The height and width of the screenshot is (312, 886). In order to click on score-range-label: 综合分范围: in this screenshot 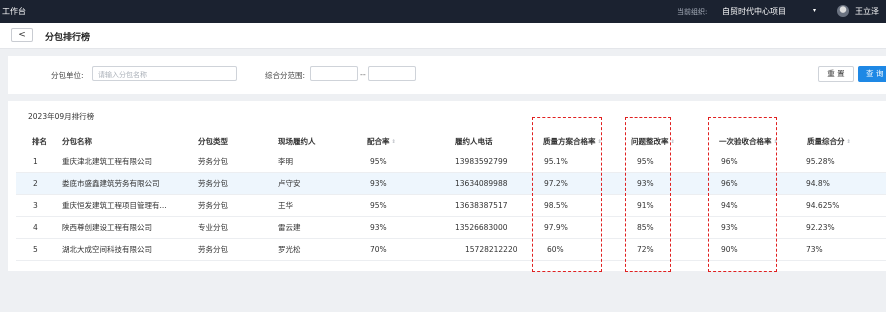, I will do `click(285, 75)`.